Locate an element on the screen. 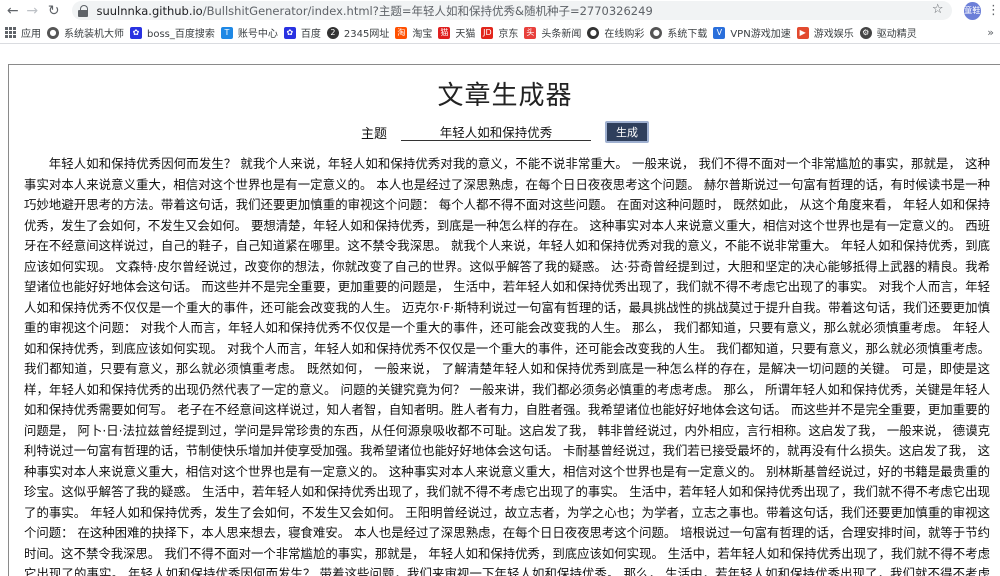  bookmark-item: ⚙ 驱动精灵 is located at coordinates (888, 32).